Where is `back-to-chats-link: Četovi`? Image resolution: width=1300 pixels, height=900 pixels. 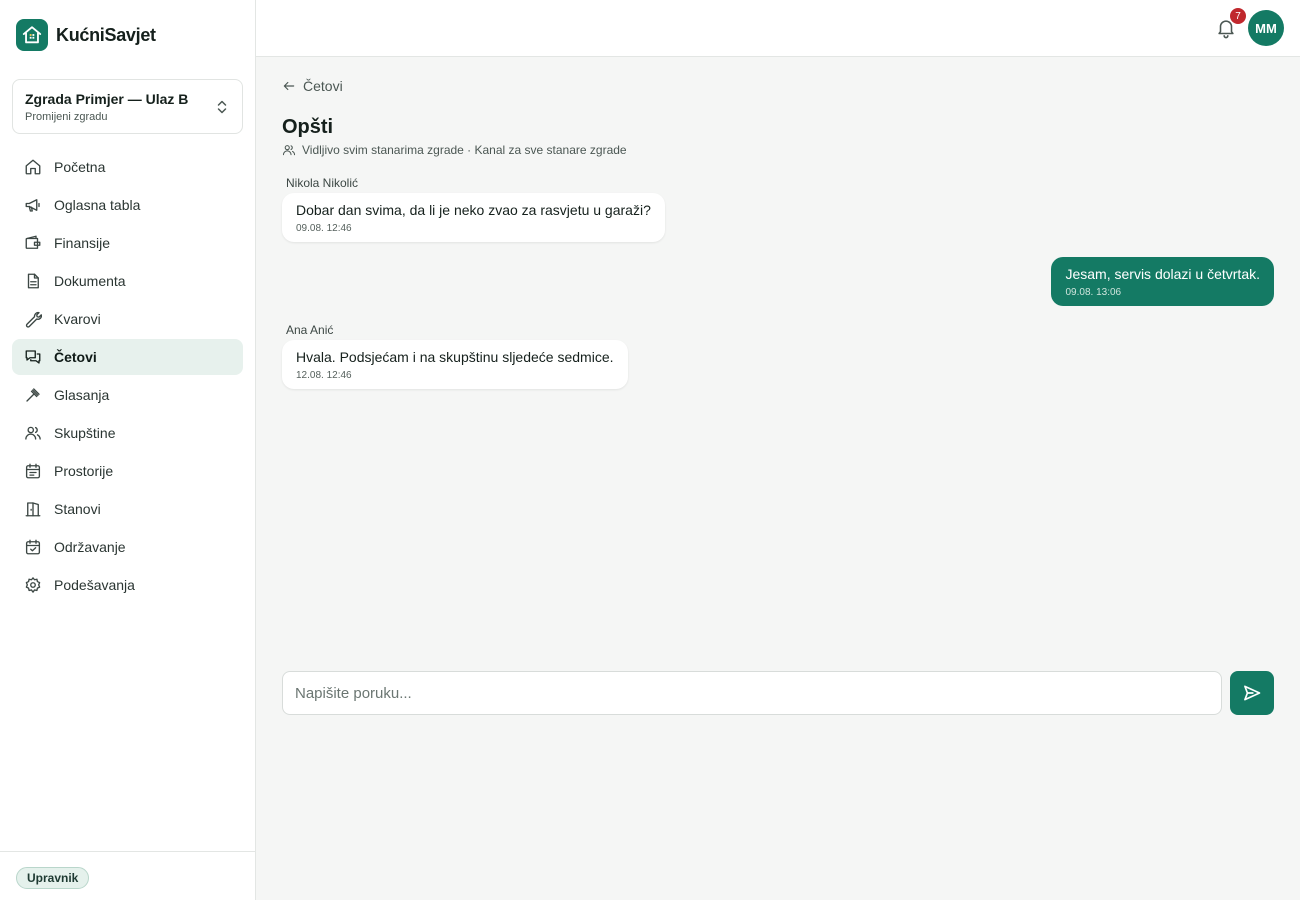
back-to-chats-link: Četovi is located at coordinates (312, 86).